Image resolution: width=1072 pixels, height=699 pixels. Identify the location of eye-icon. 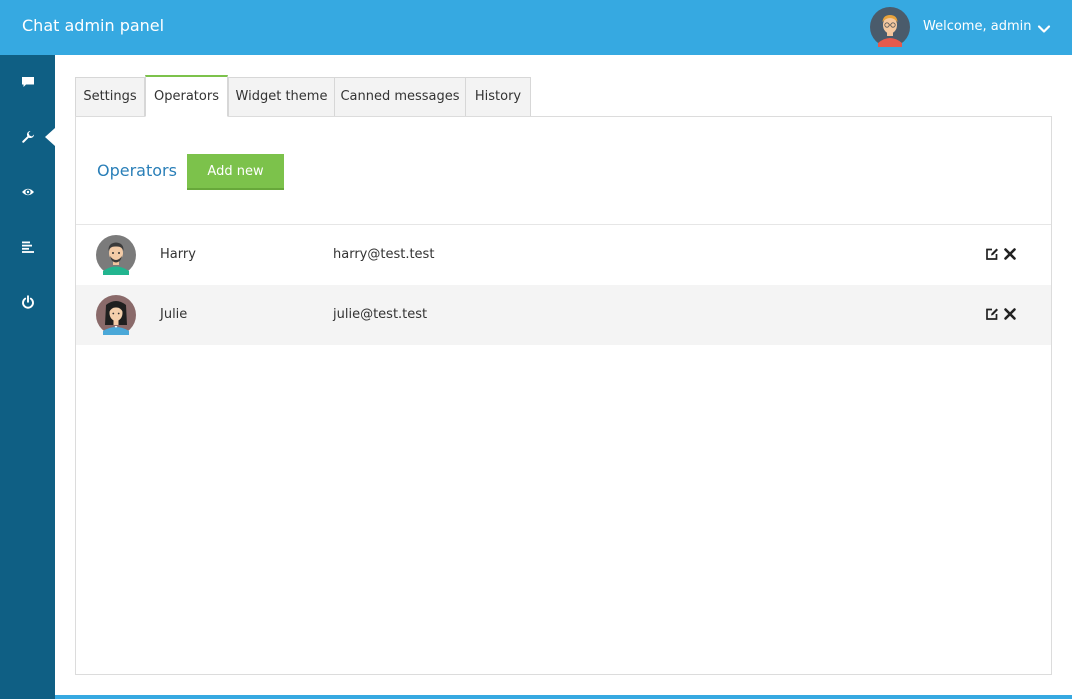
(28, 192).